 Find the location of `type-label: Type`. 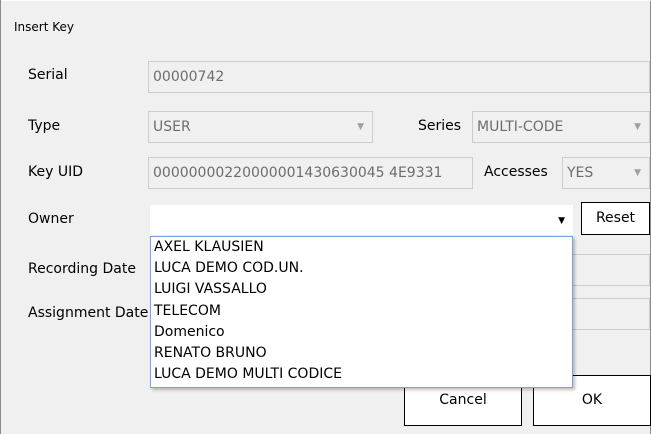

type-label: Type is located at coordinates (44, 126).